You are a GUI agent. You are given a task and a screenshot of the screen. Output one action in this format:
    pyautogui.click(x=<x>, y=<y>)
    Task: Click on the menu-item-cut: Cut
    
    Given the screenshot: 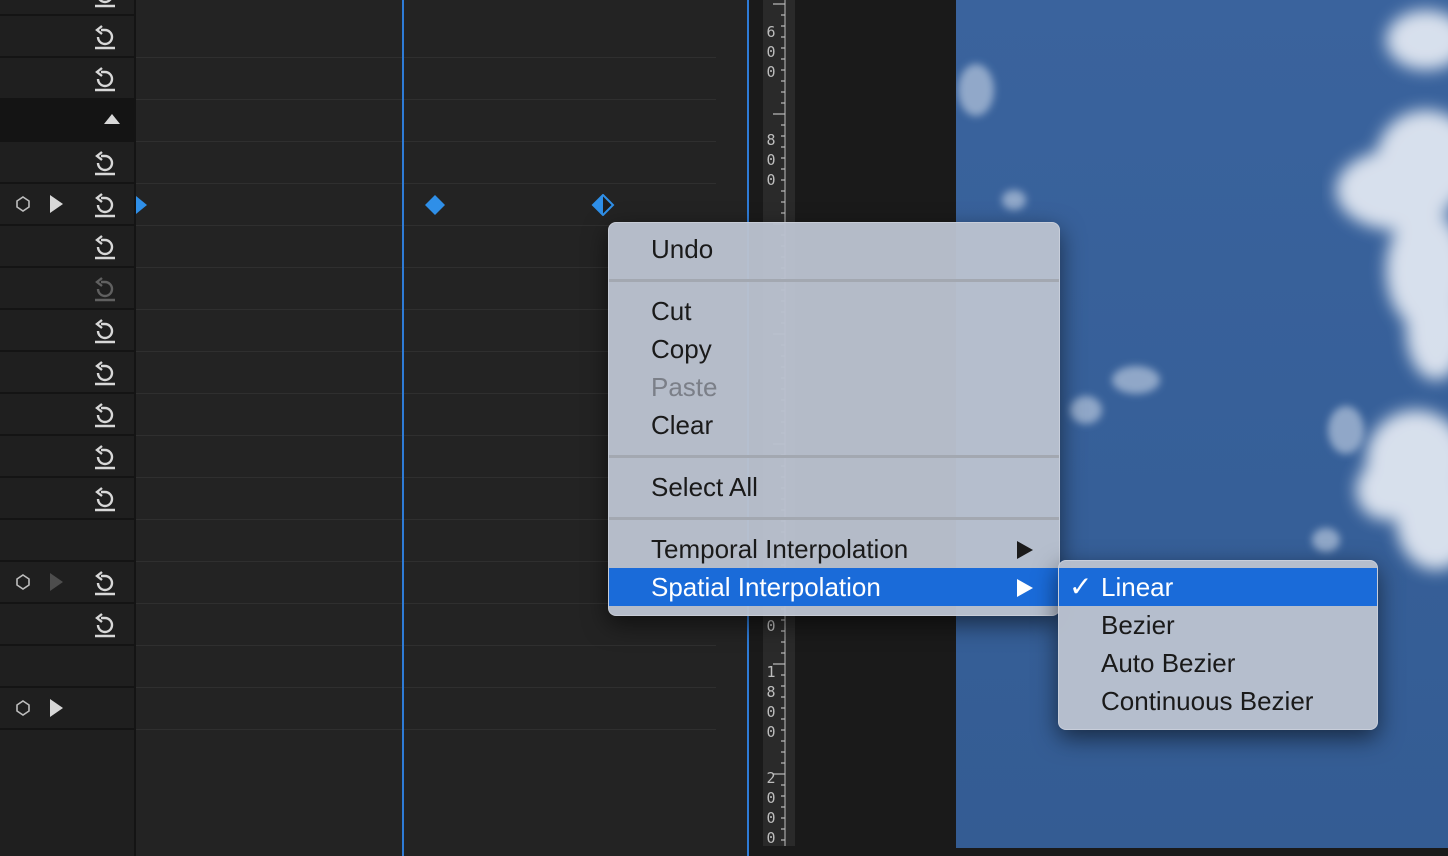 What is the action you would take?
    pyautogui.click(x=834, y=311)
    